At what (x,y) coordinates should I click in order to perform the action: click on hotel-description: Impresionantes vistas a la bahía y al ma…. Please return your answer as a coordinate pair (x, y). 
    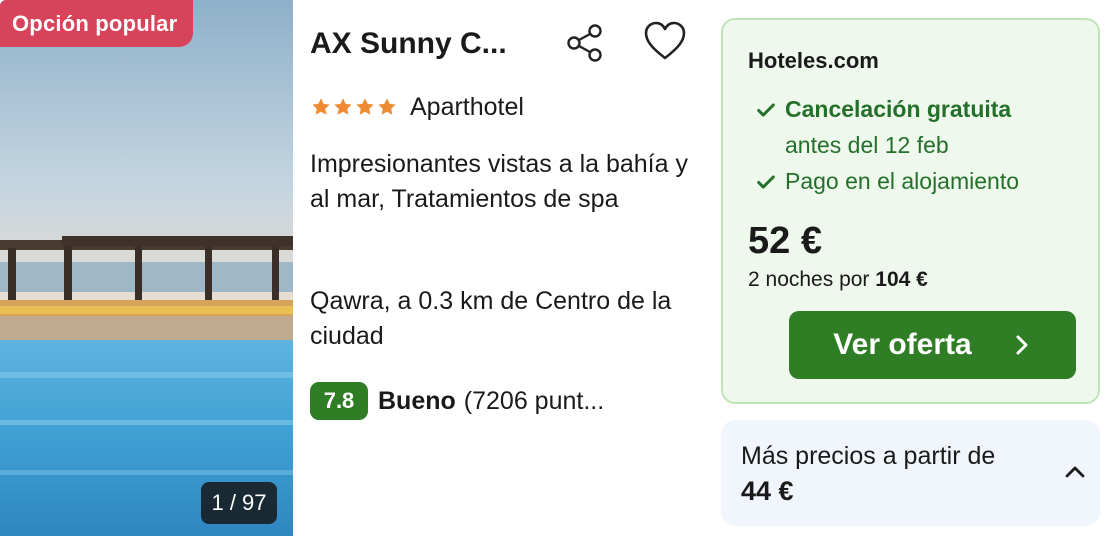
    Looking at the image, I should click on (499, 181).